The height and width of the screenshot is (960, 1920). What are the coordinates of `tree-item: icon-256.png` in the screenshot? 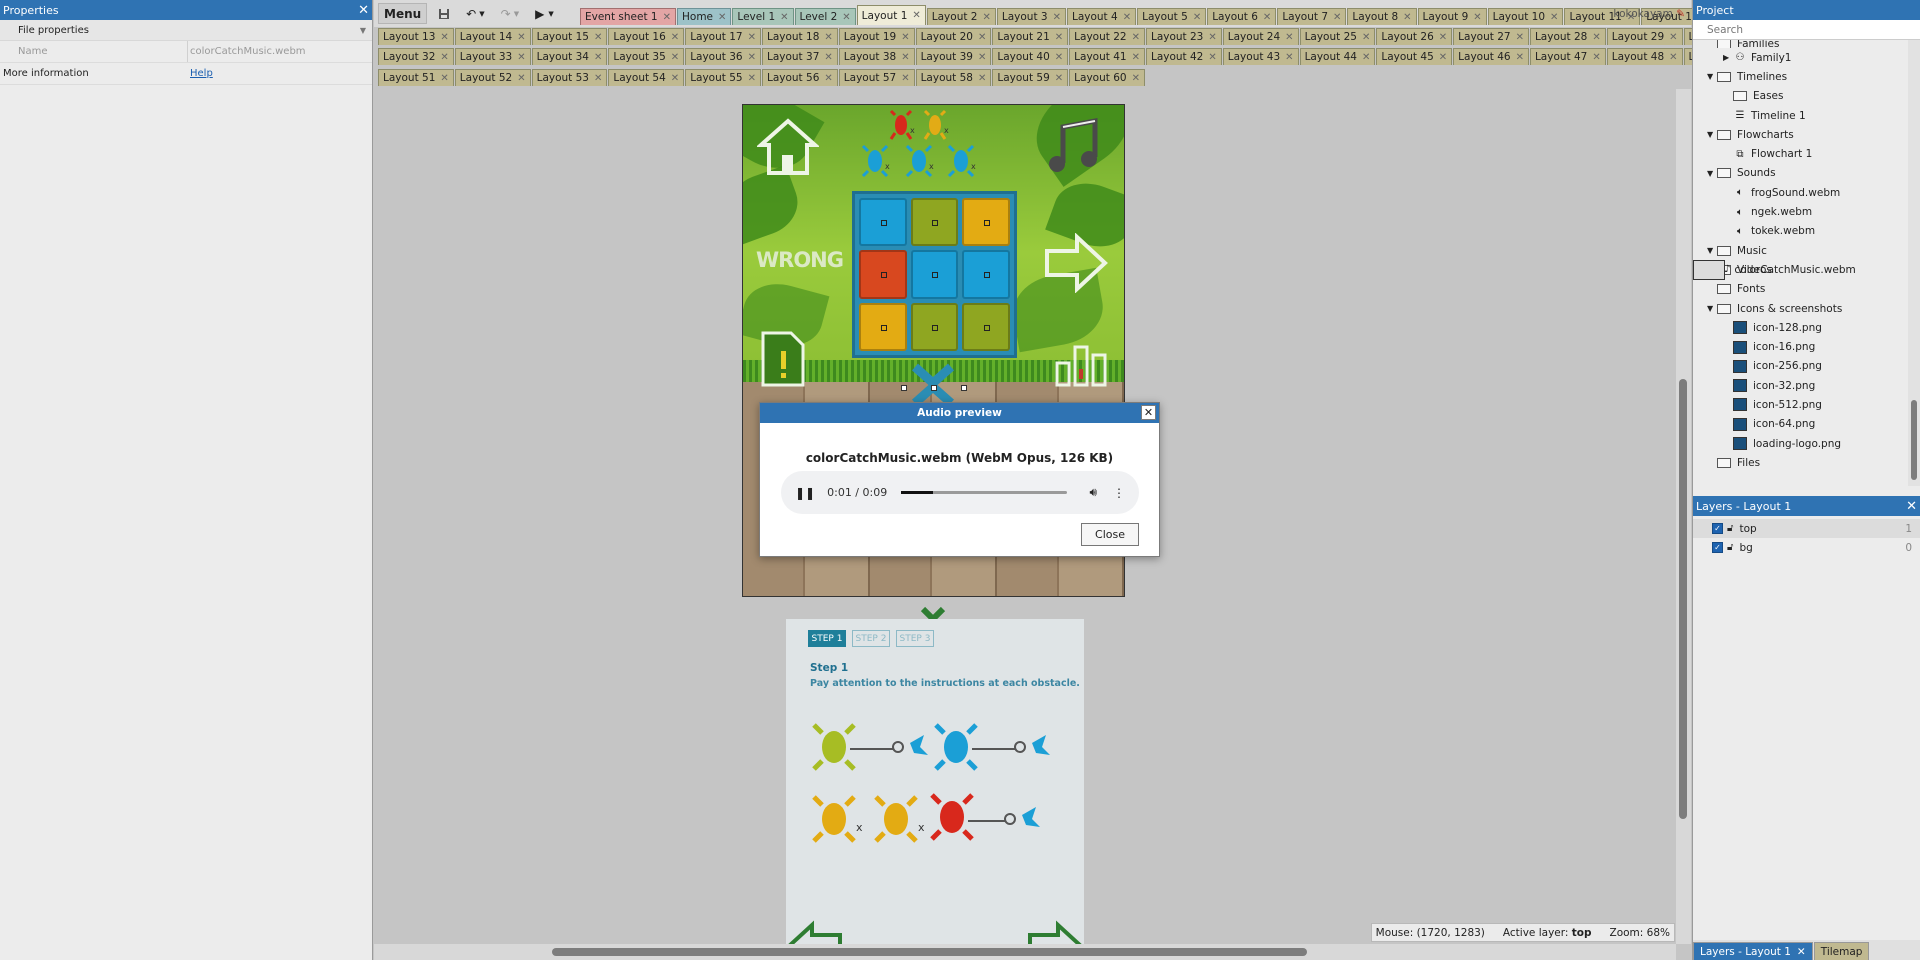 It's located at (1800, 366).